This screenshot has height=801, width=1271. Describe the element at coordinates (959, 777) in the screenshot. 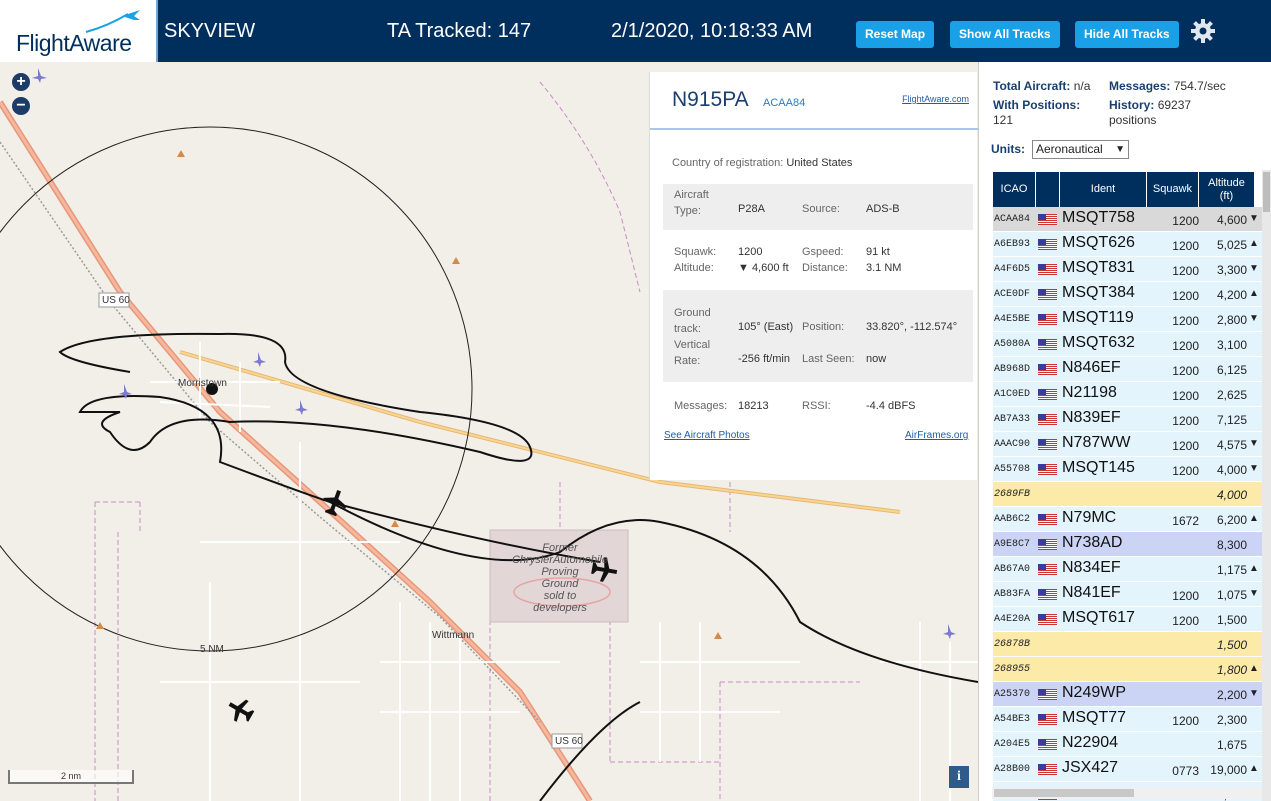

I see `info-button: i` at that location.